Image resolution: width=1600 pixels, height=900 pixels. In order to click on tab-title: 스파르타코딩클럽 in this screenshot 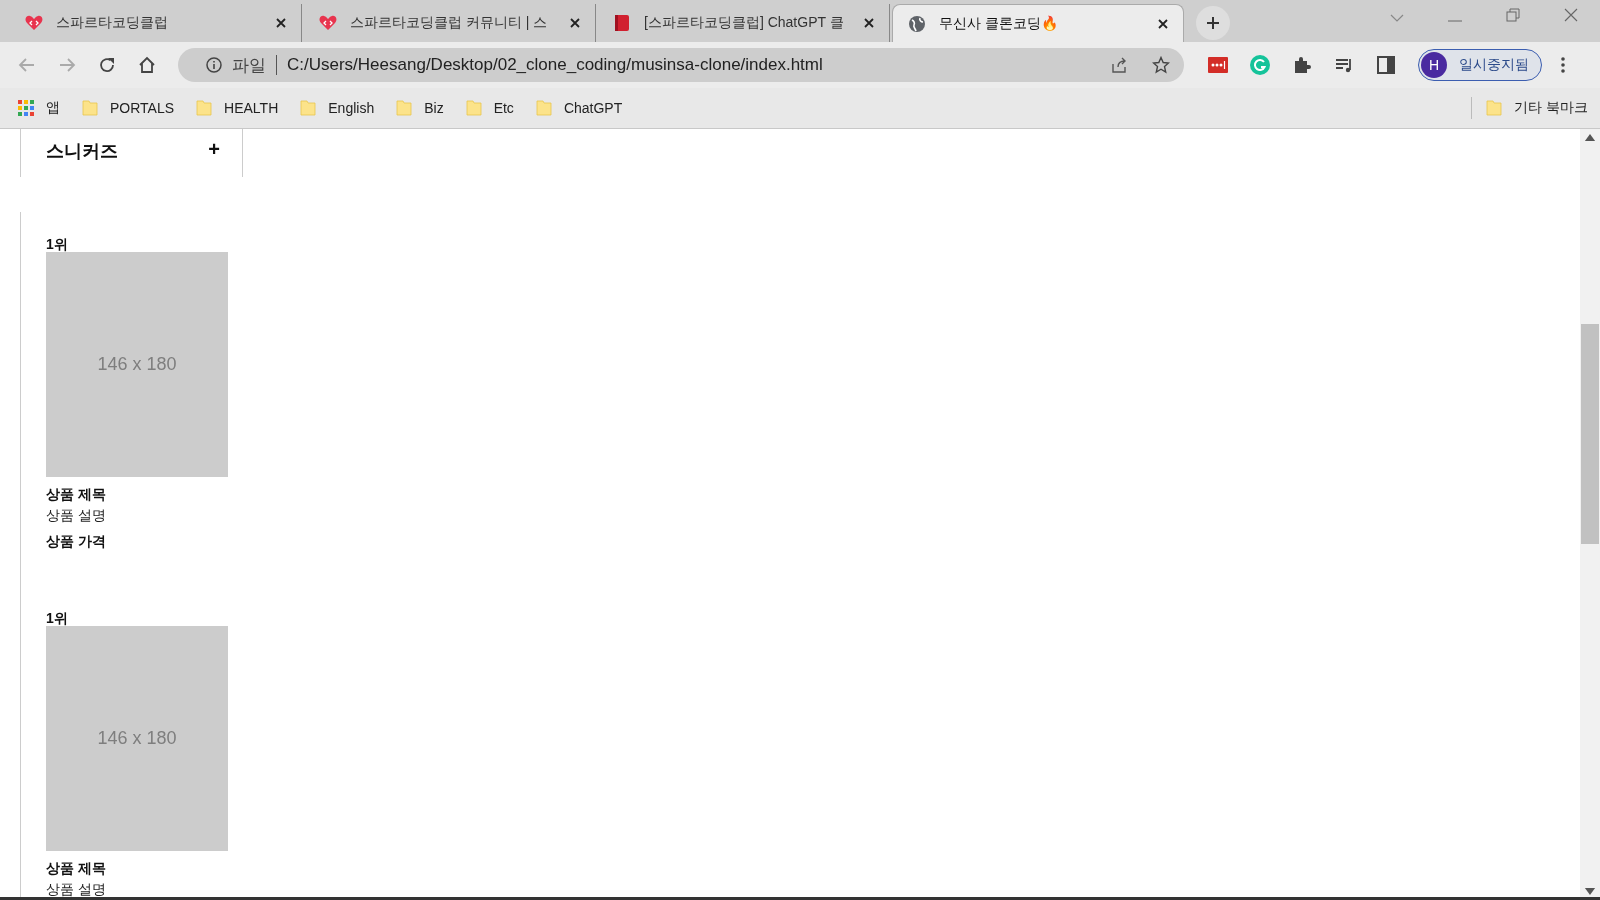, I will do `click(112, 23)`.